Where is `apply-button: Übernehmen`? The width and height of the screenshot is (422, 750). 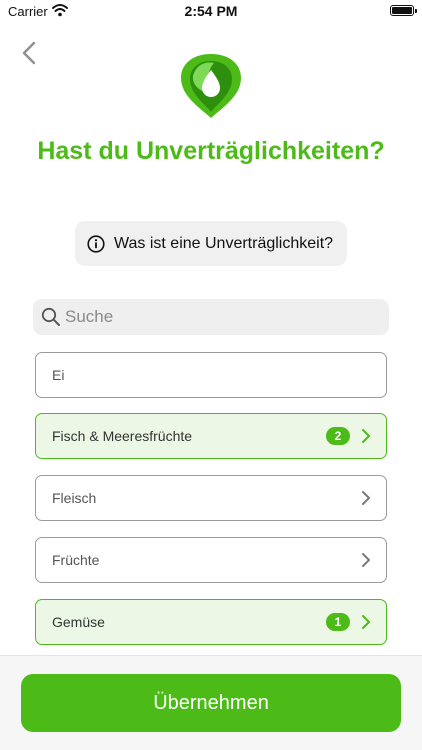
apply-button: Übernehmen is located at coordinates (211, 703).